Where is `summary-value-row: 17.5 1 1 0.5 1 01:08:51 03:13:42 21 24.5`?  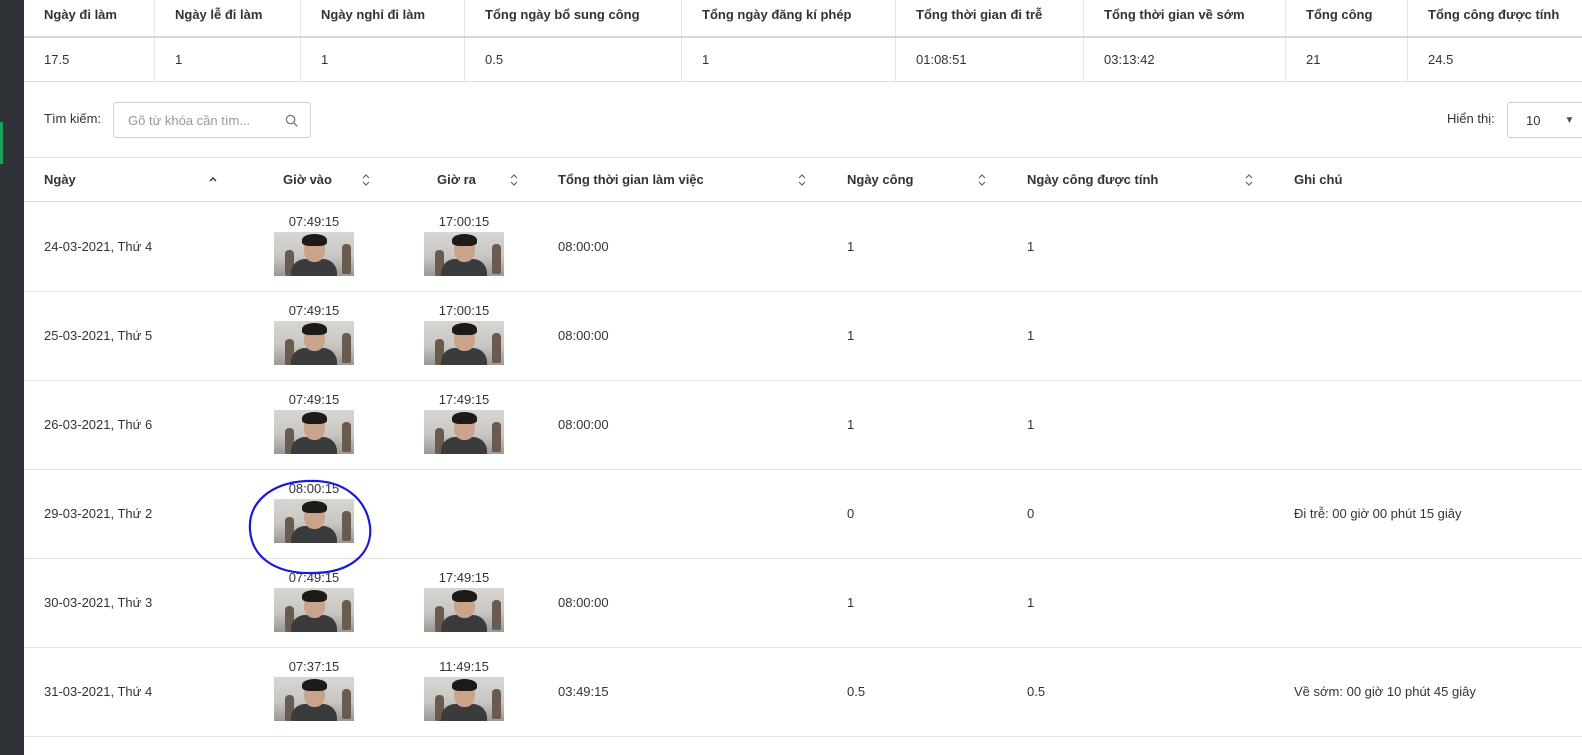 summary-value-row: 17.5 1 1 0.5 1 01:08:51 03:13:42 21 24.5 is located at coordinates (803, 60).